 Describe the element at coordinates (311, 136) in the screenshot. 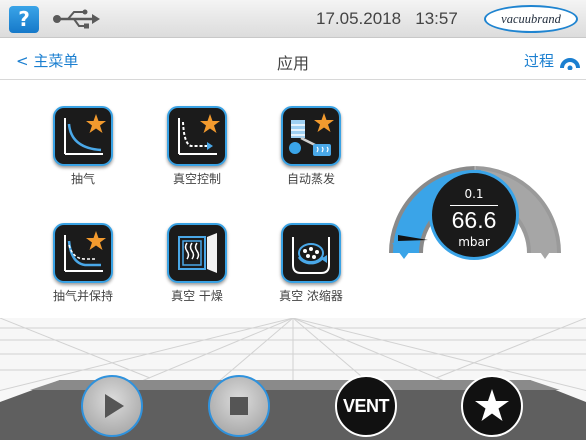

I see `auto-evaporation-icon` at that location.